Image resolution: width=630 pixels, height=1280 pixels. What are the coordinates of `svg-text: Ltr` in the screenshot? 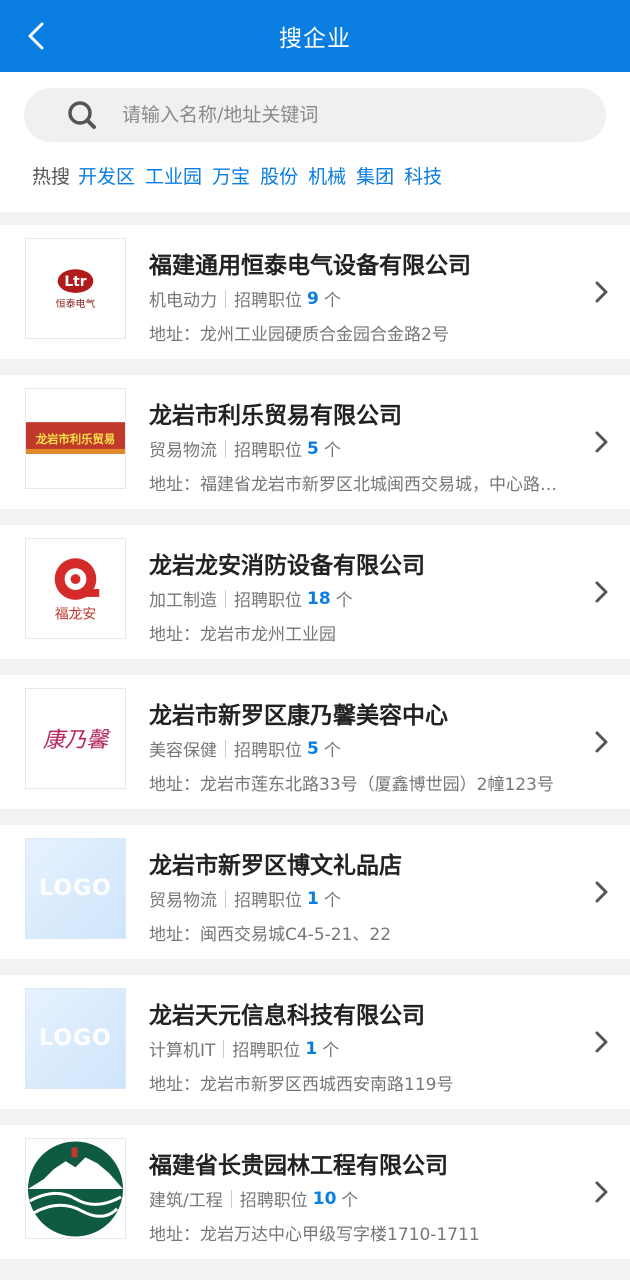 It's located at (75, 282).